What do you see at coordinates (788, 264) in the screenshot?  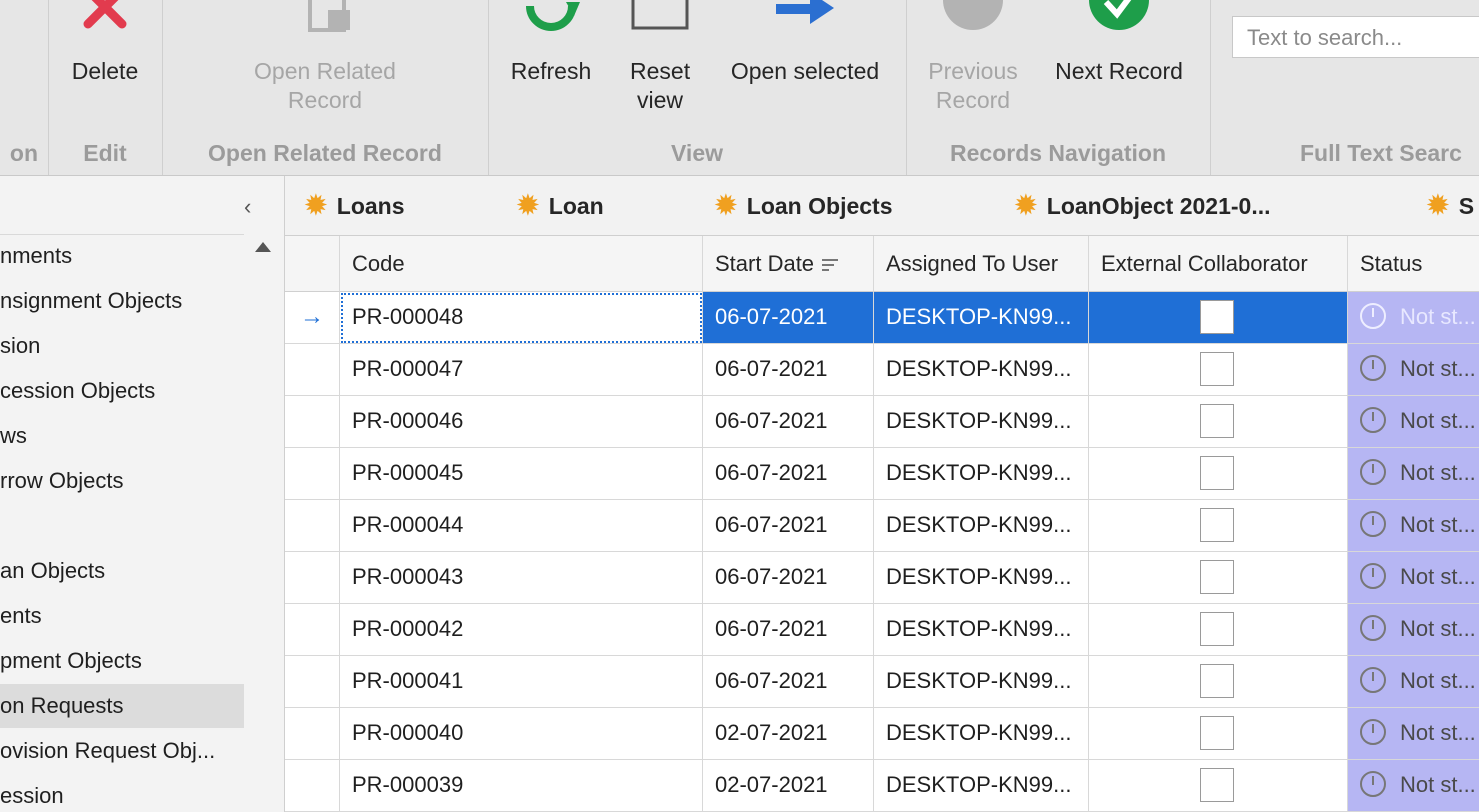 I see `column-header-start-date: Start Date` at bounding box center [788, 264].